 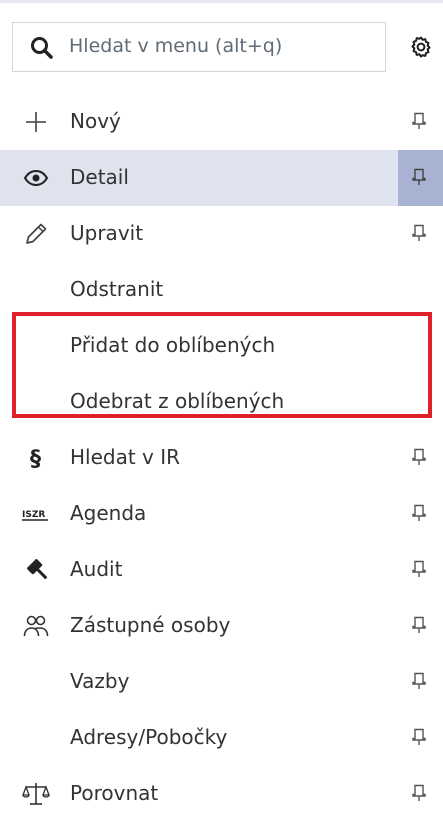 I want to click on iszr-icon: ISZR, so click(x=35, y=515).